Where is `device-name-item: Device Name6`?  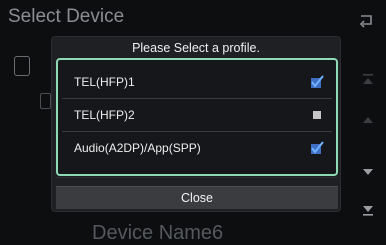 device-name-item: Device Name6 is located at coordinates (157, 233).